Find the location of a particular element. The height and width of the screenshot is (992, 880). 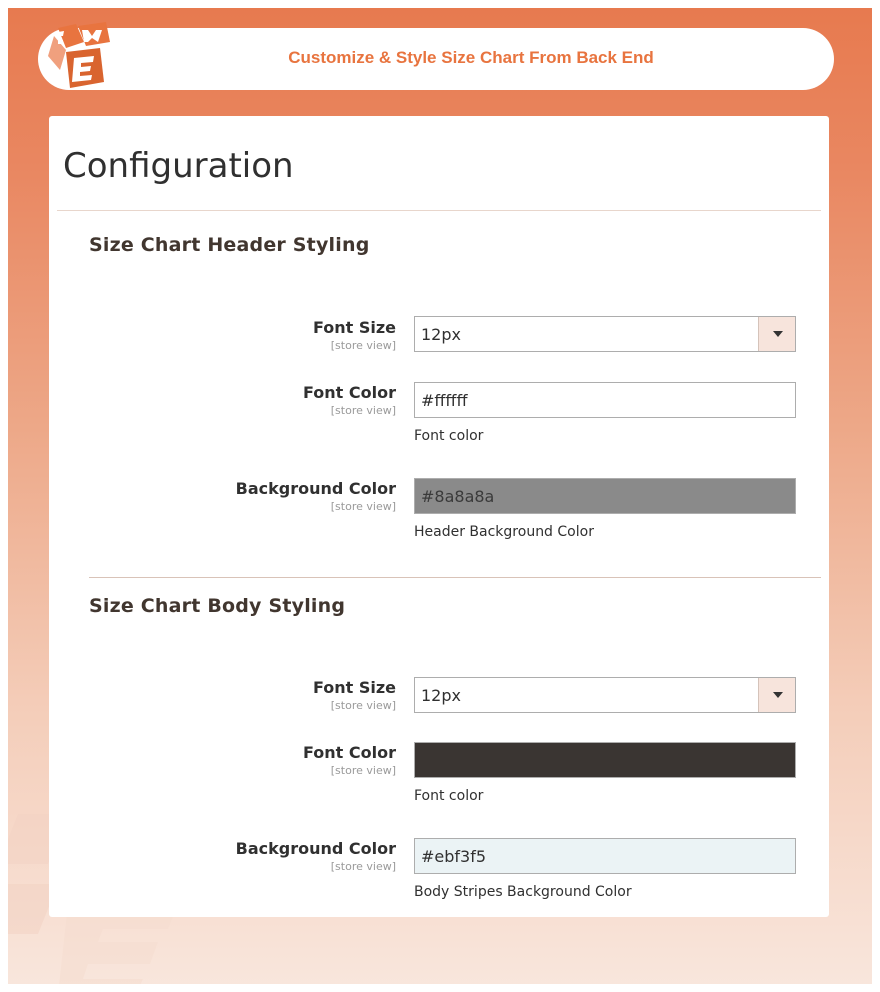

body-font-size-label: Font Size [store view] is located at coordinates (286, 695).